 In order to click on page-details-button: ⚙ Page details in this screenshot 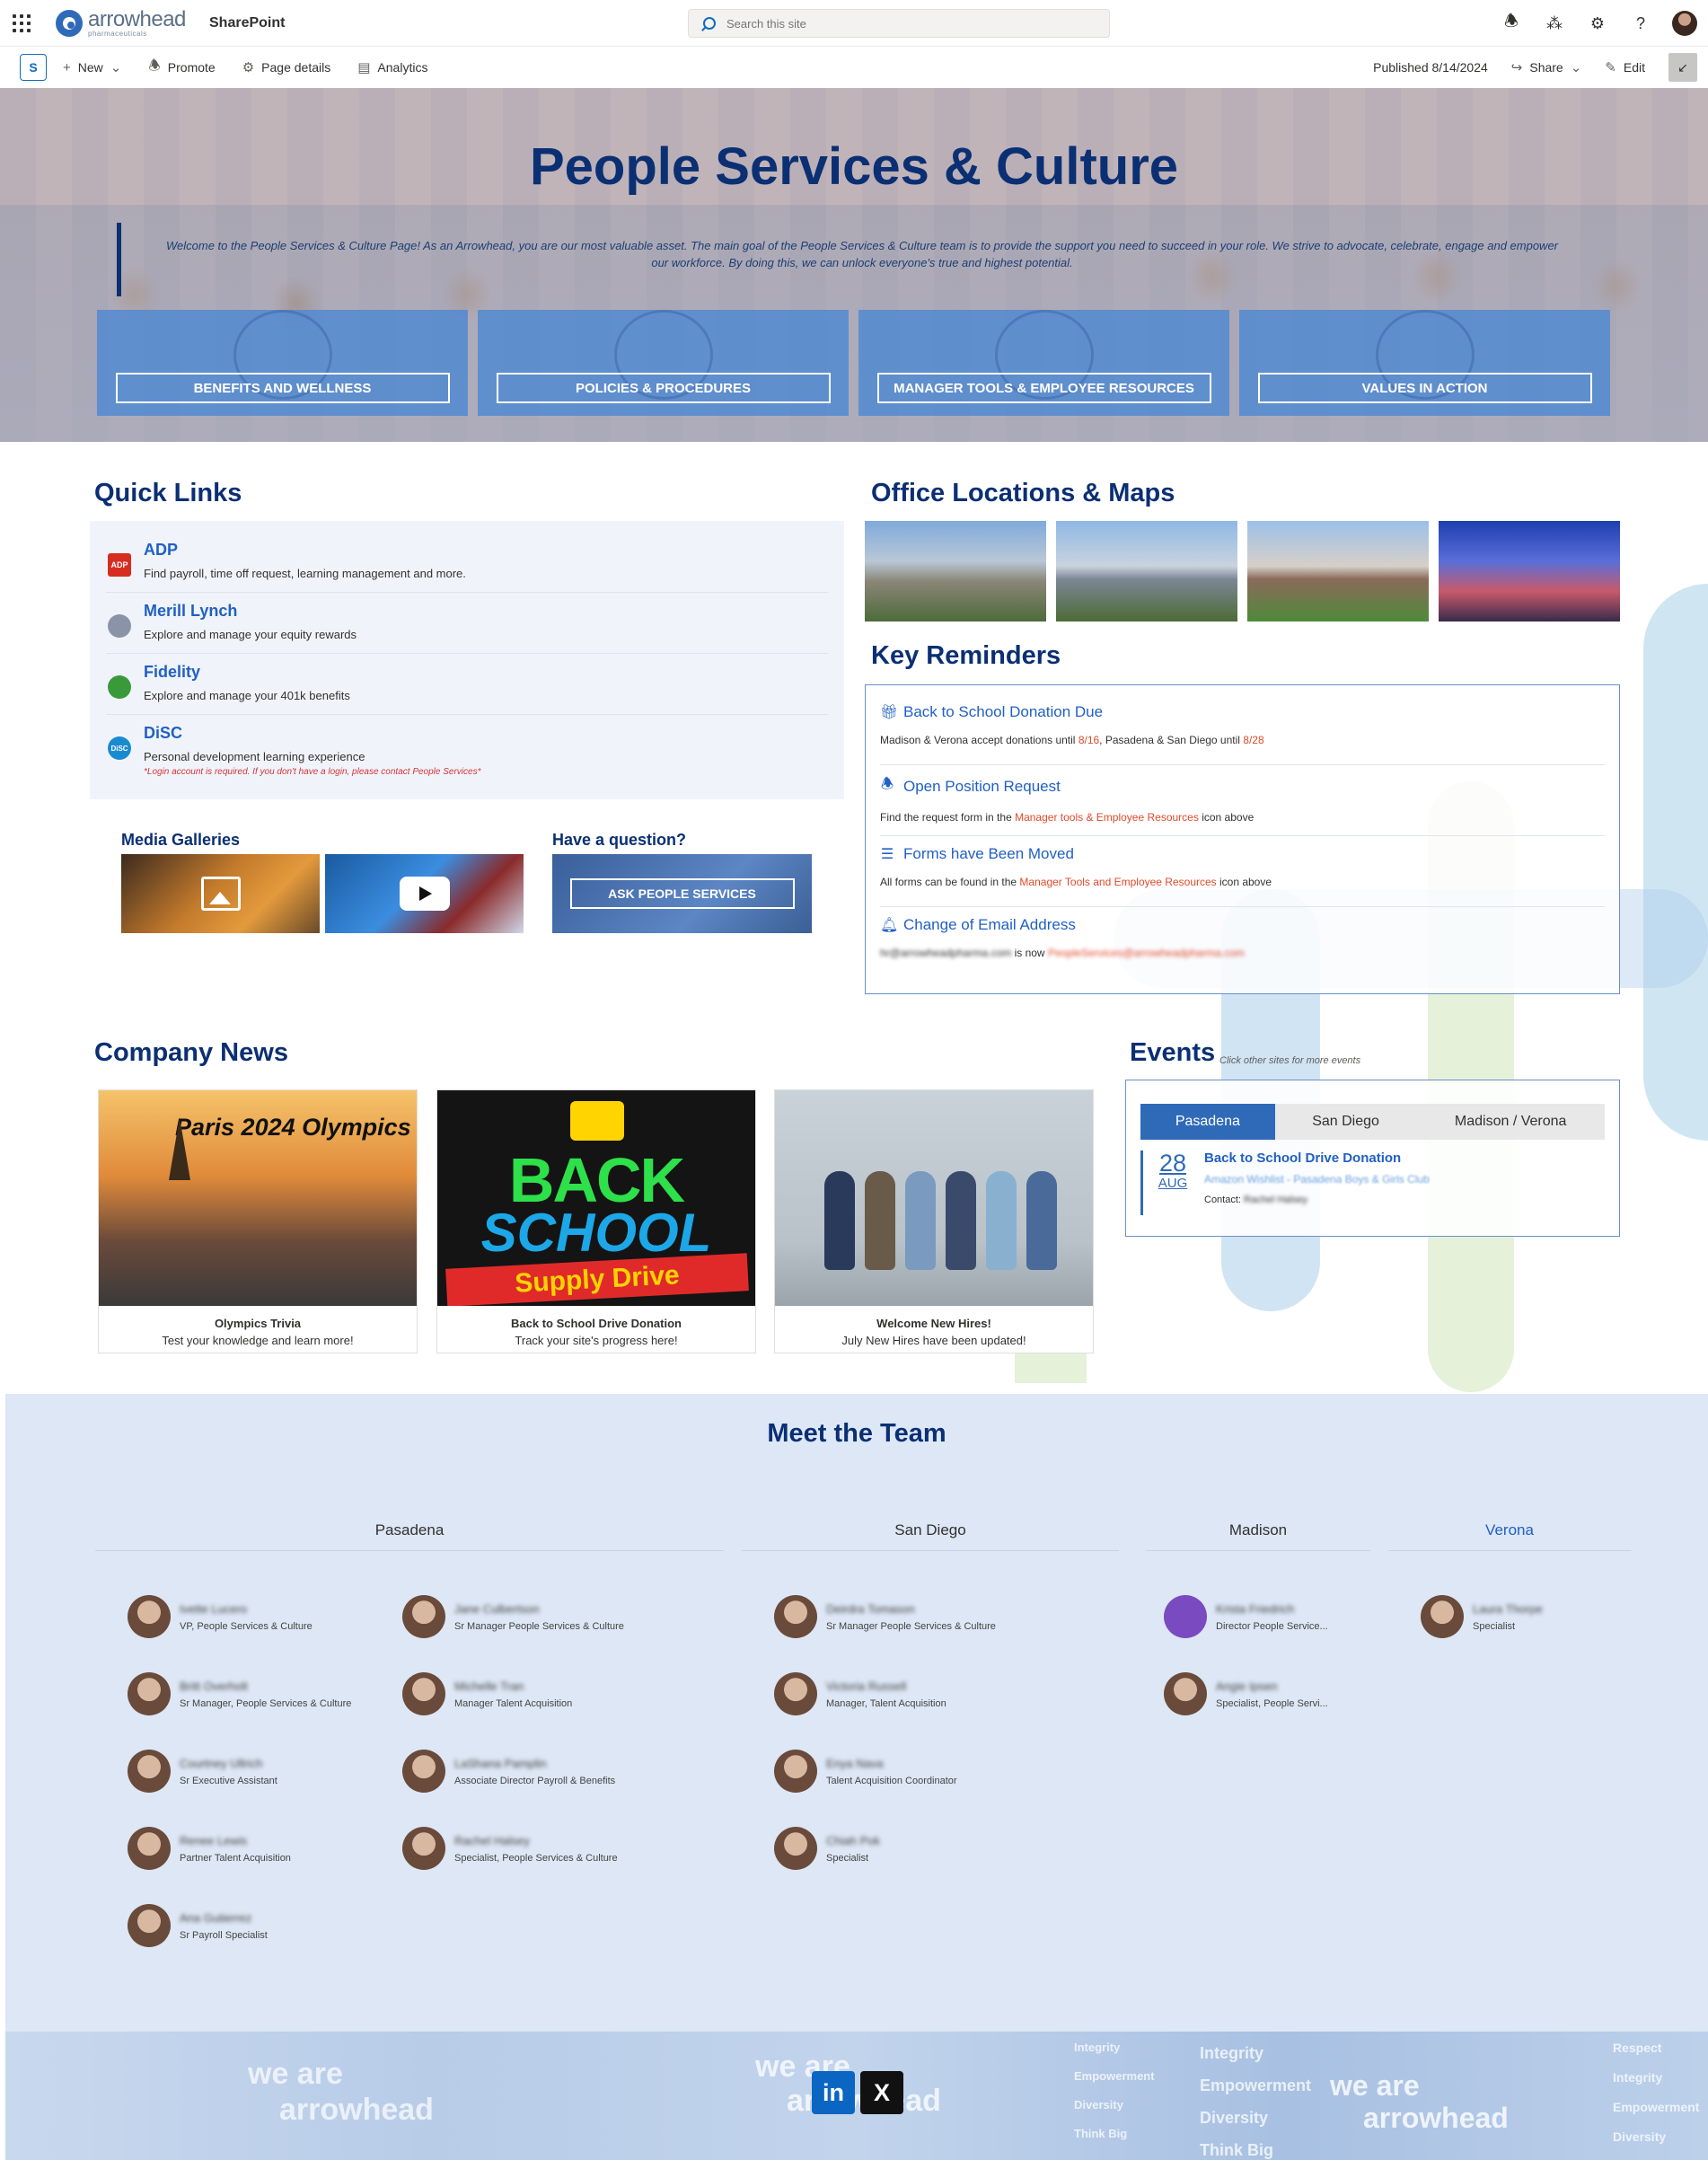, I will do `click(286, 67)`.